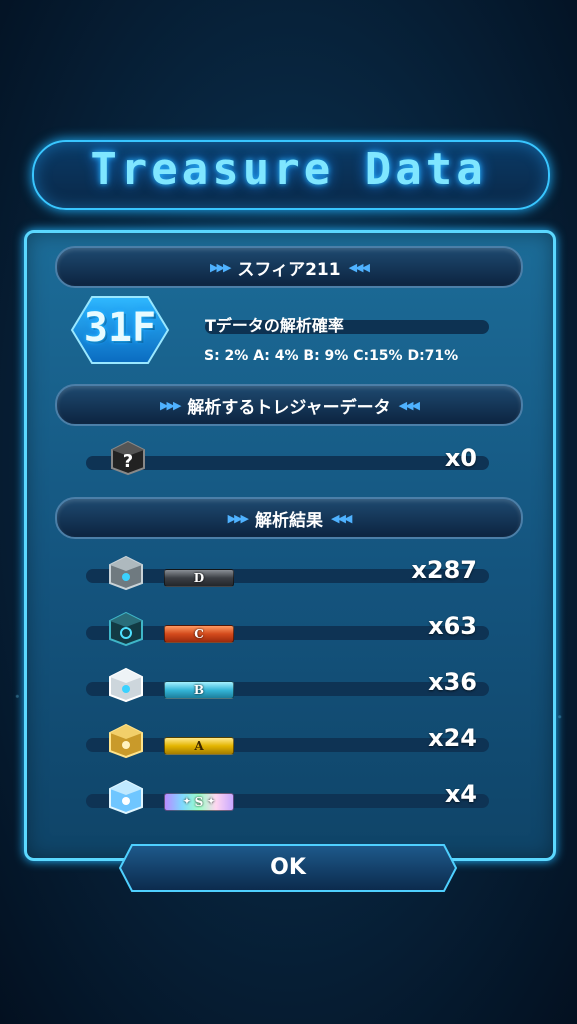  Describe the element at coordinates (126, 797) in the screenshot. I see `crystal-cube-icon` at that location.